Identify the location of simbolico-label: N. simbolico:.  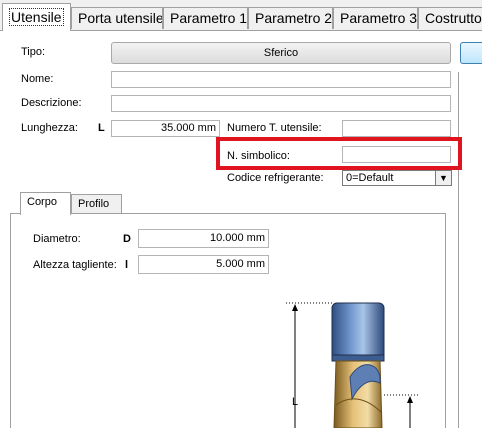
(258, 156).